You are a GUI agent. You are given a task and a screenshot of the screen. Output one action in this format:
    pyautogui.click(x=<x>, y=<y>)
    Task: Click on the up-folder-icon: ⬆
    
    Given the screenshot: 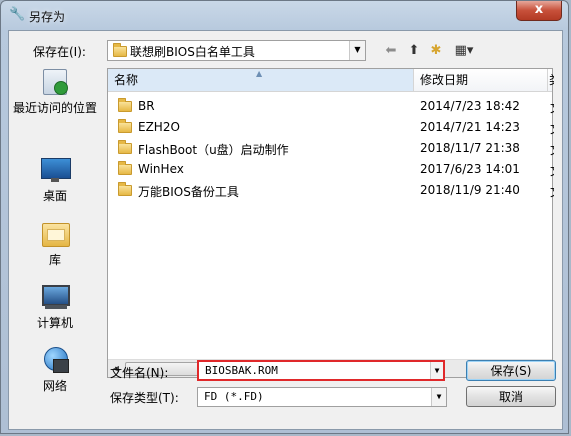 What is the action you would take?
    pyautogui.click(x=414, y=51)
    